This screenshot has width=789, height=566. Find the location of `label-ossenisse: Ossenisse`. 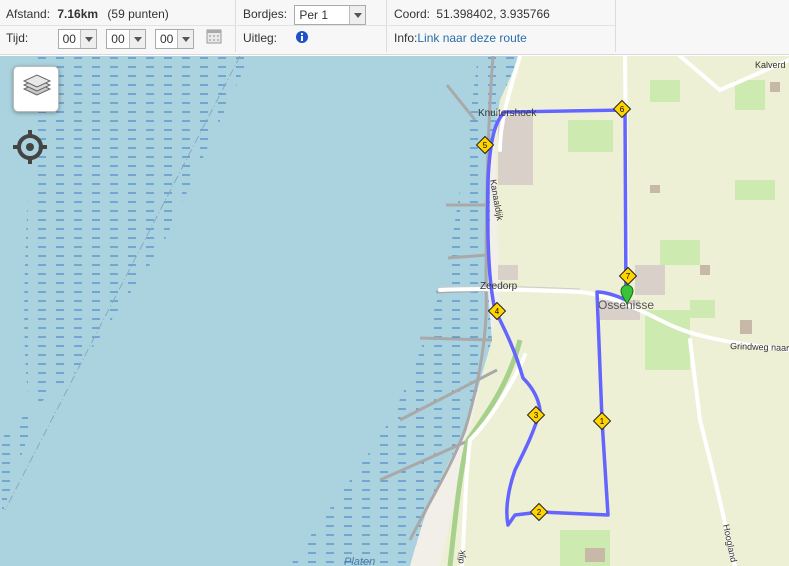

label-ossenisse: Ossenisse is located at coordinates (626, 305).